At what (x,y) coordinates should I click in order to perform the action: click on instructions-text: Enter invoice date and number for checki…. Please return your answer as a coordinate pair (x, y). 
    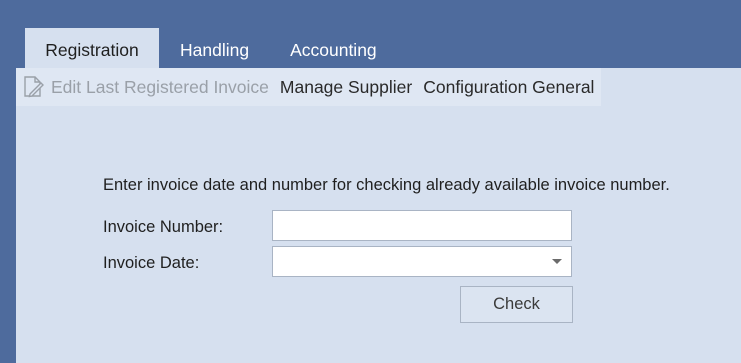
    Looking at the image, I should click on (386, 185).